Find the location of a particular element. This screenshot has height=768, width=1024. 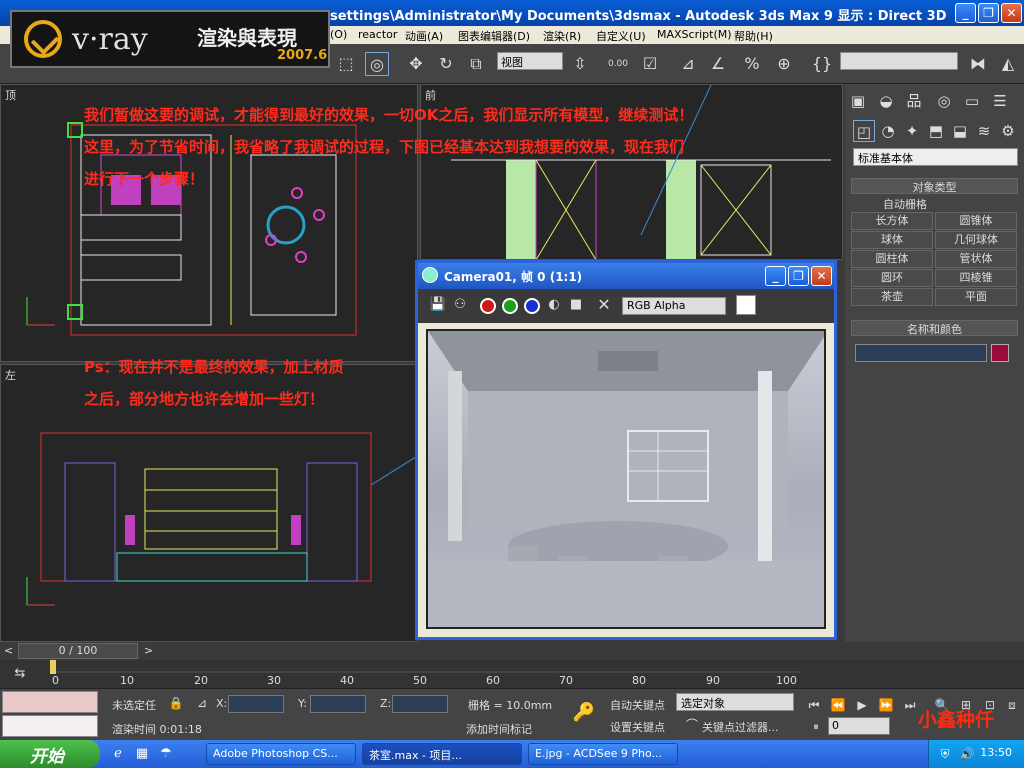

x-coordinate-field is located at coordinates (256, 704).